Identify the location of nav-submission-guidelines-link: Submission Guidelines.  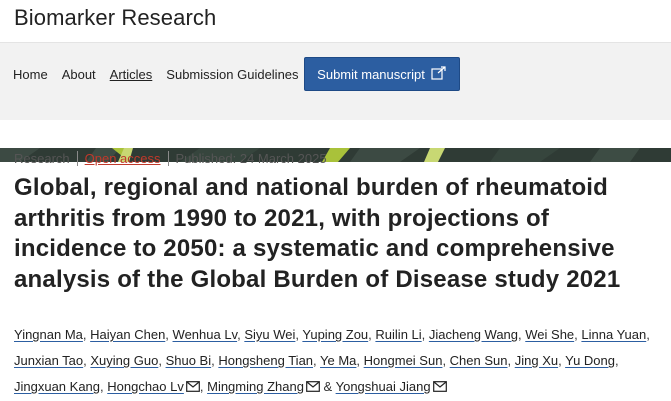
(232, 74).